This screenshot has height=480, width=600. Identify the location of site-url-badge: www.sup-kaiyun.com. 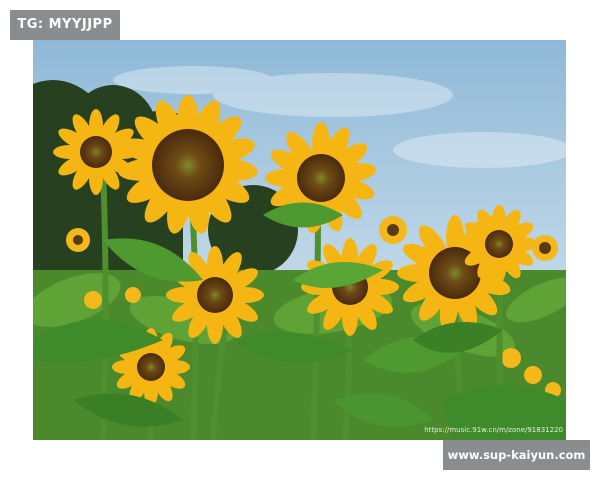
(516, 455).